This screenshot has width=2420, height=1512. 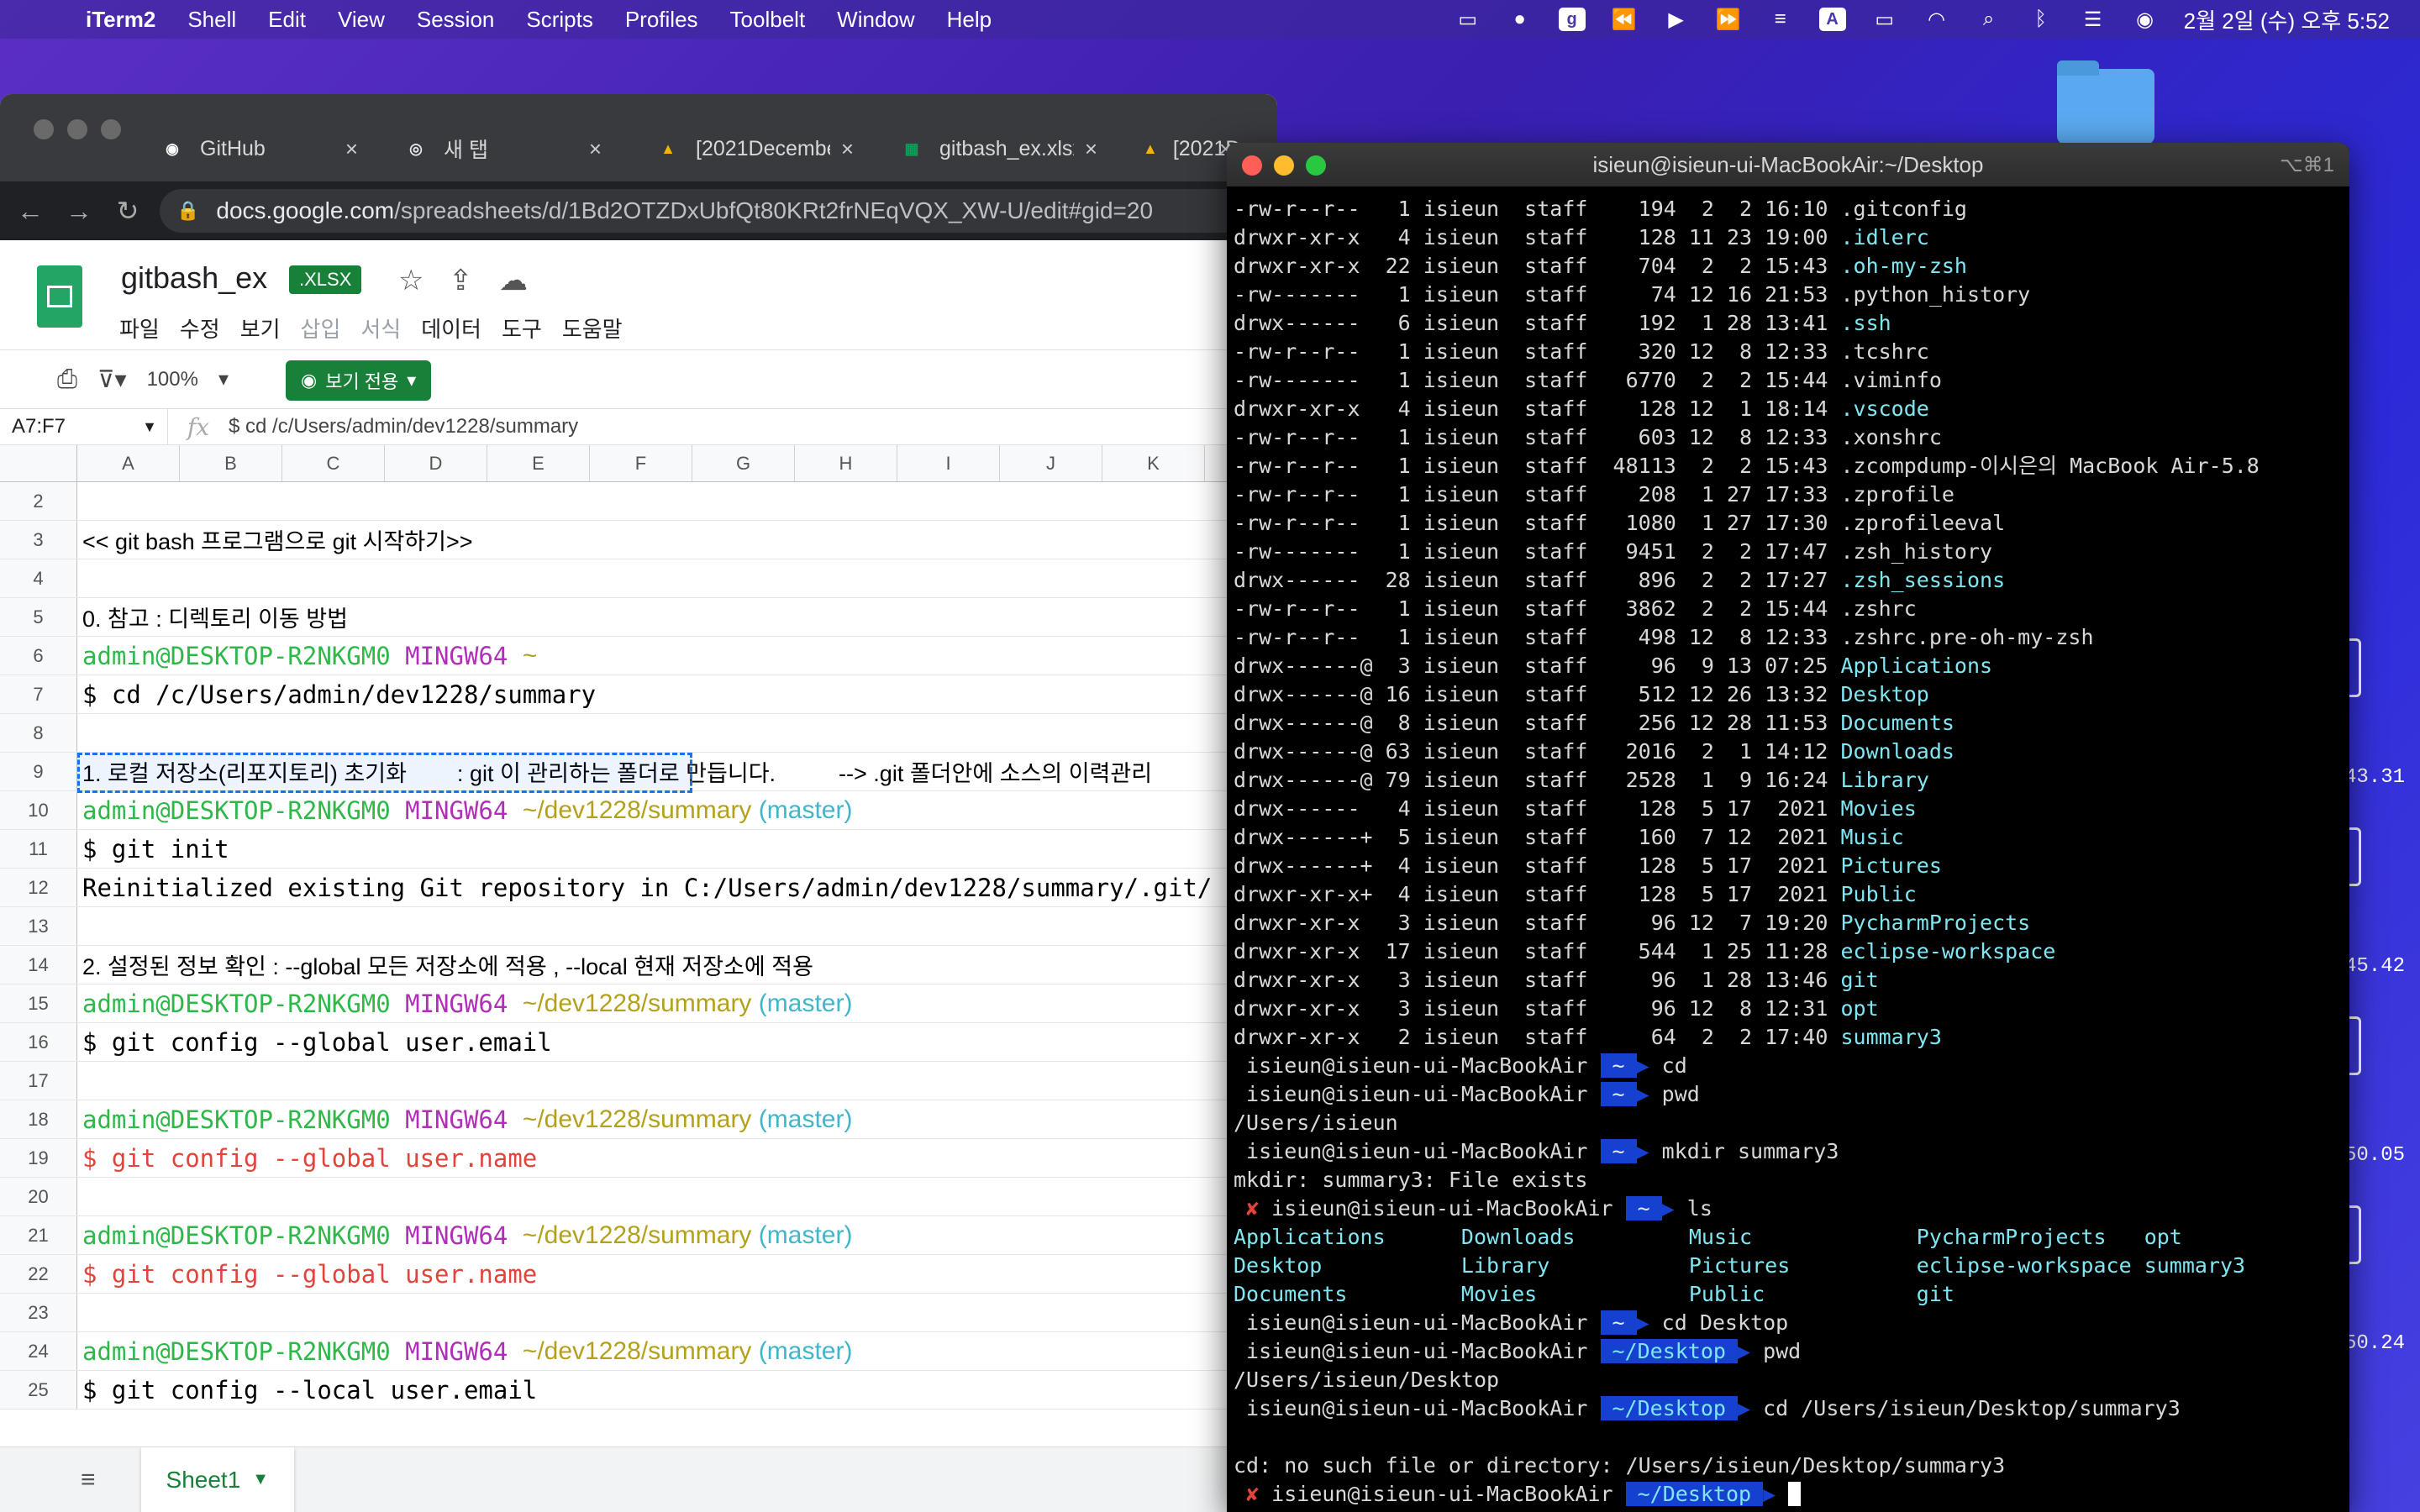 I want to click on formula-input: $ cd /c/Users/admin/dev1228/summary, so click(x=404, y=426).